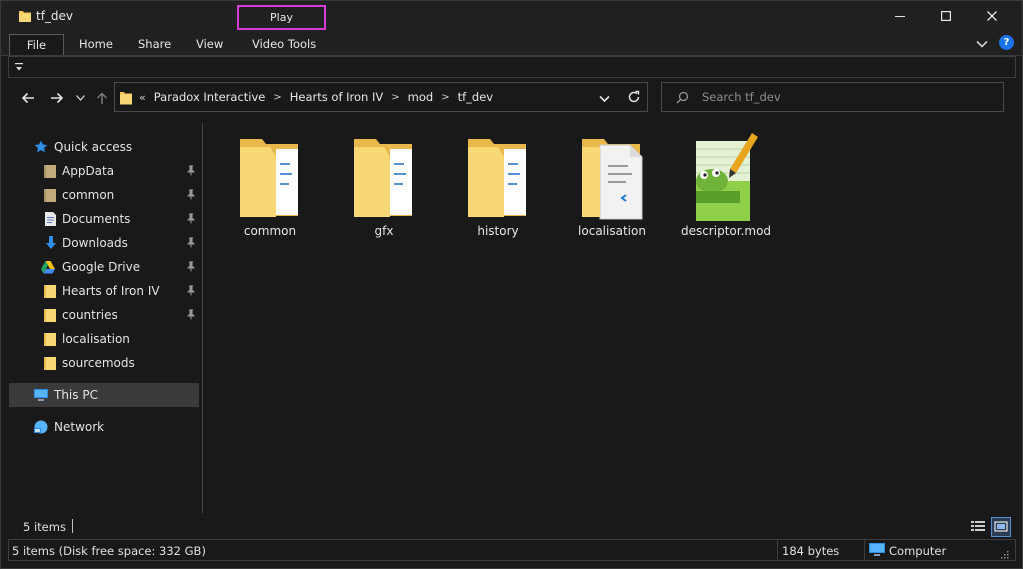 The height and width of the screenshot is (569, 1023). I want to click on status-size: 184 bytes, so click(811, 551).